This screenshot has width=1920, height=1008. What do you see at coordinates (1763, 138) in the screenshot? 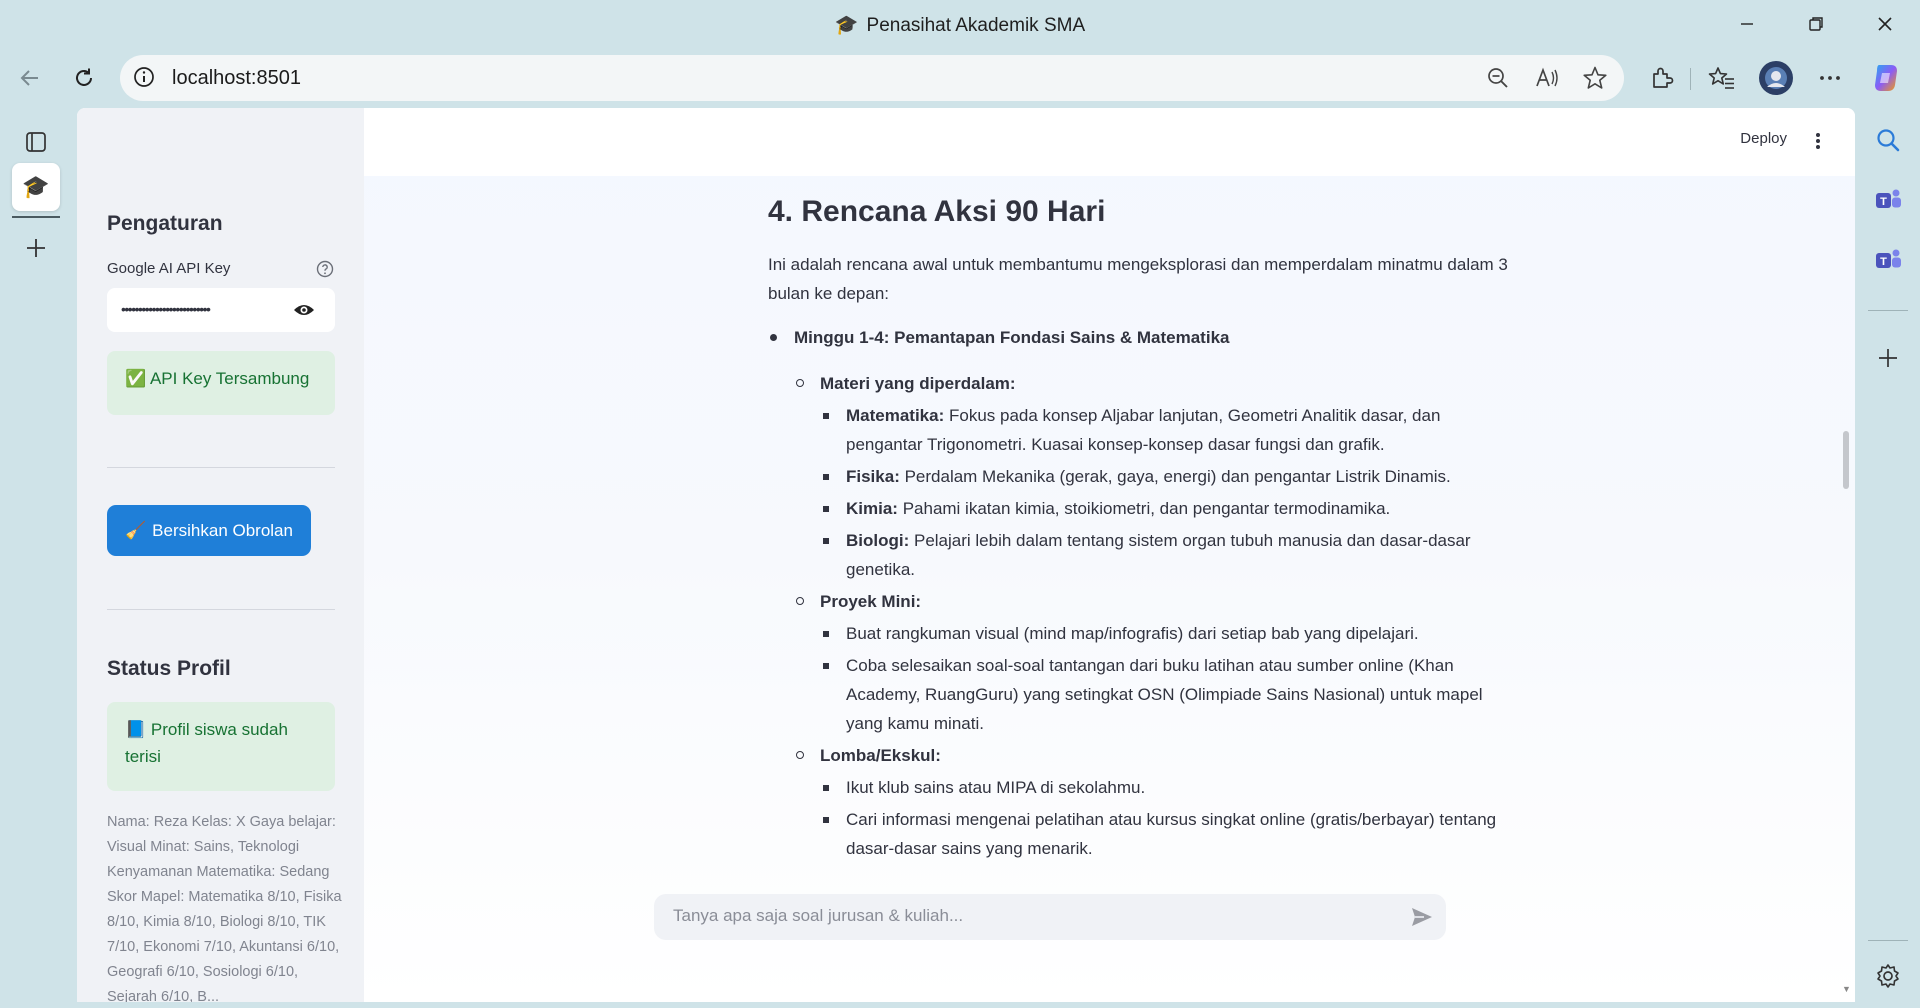
I see `deploy-button: Deploy` at bounding box center [1763, 138].